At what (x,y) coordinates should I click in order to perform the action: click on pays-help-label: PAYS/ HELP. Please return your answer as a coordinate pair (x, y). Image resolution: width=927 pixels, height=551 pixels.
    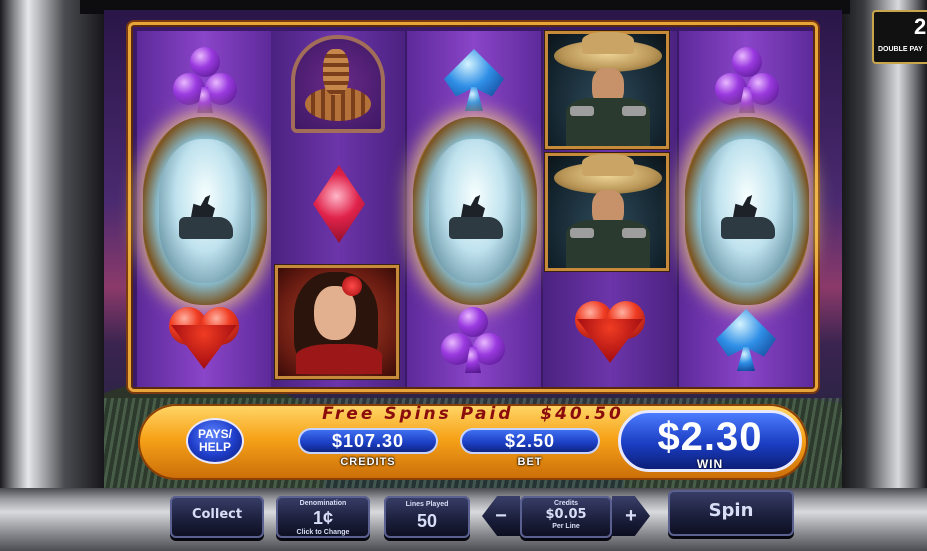
    Looking at the image, I should click on (215, 440).